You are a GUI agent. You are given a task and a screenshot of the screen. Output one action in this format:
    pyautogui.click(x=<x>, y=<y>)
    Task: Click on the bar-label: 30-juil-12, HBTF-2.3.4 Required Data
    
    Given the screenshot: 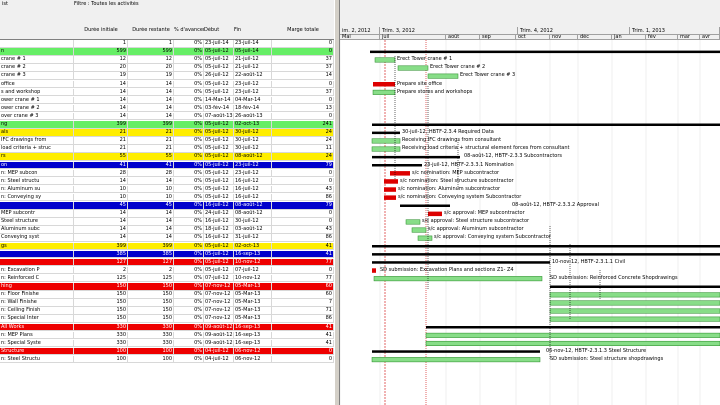 What is the action you would take?
    pyautogui.click(x=448, y=132)
    